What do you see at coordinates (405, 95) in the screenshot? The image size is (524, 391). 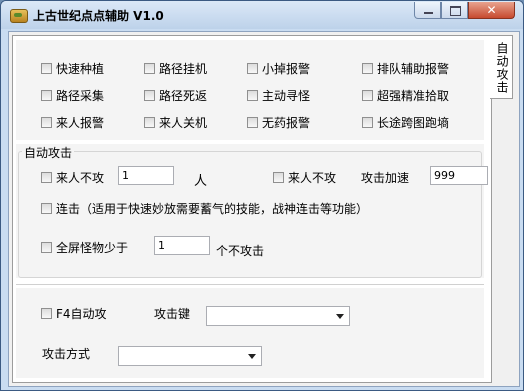 I see `option-checkbox: 超强精准拾取` at bounding box center [405, 95].